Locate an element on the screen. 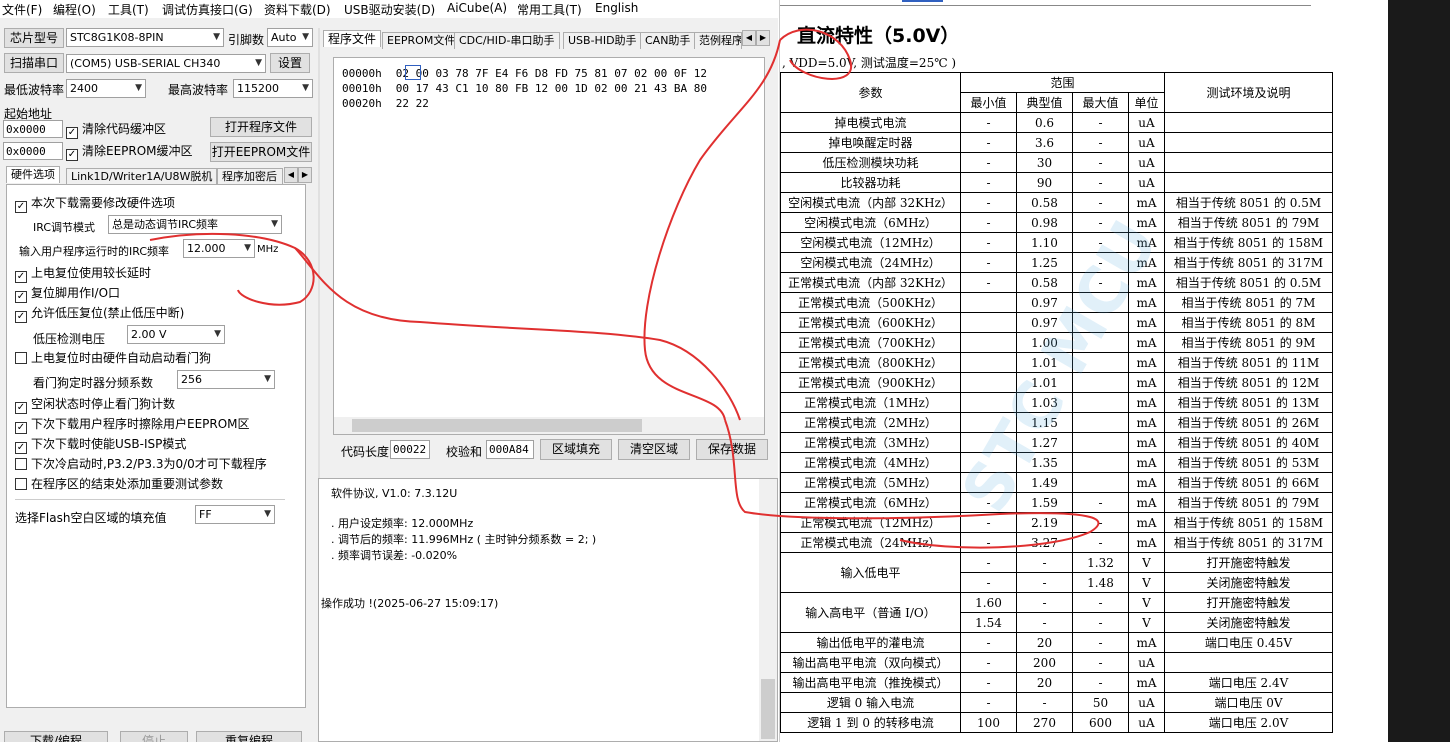 The width and height of the screenshot is (1450, 742). annotation-circle-bottom is located at coordinates (912, 484).